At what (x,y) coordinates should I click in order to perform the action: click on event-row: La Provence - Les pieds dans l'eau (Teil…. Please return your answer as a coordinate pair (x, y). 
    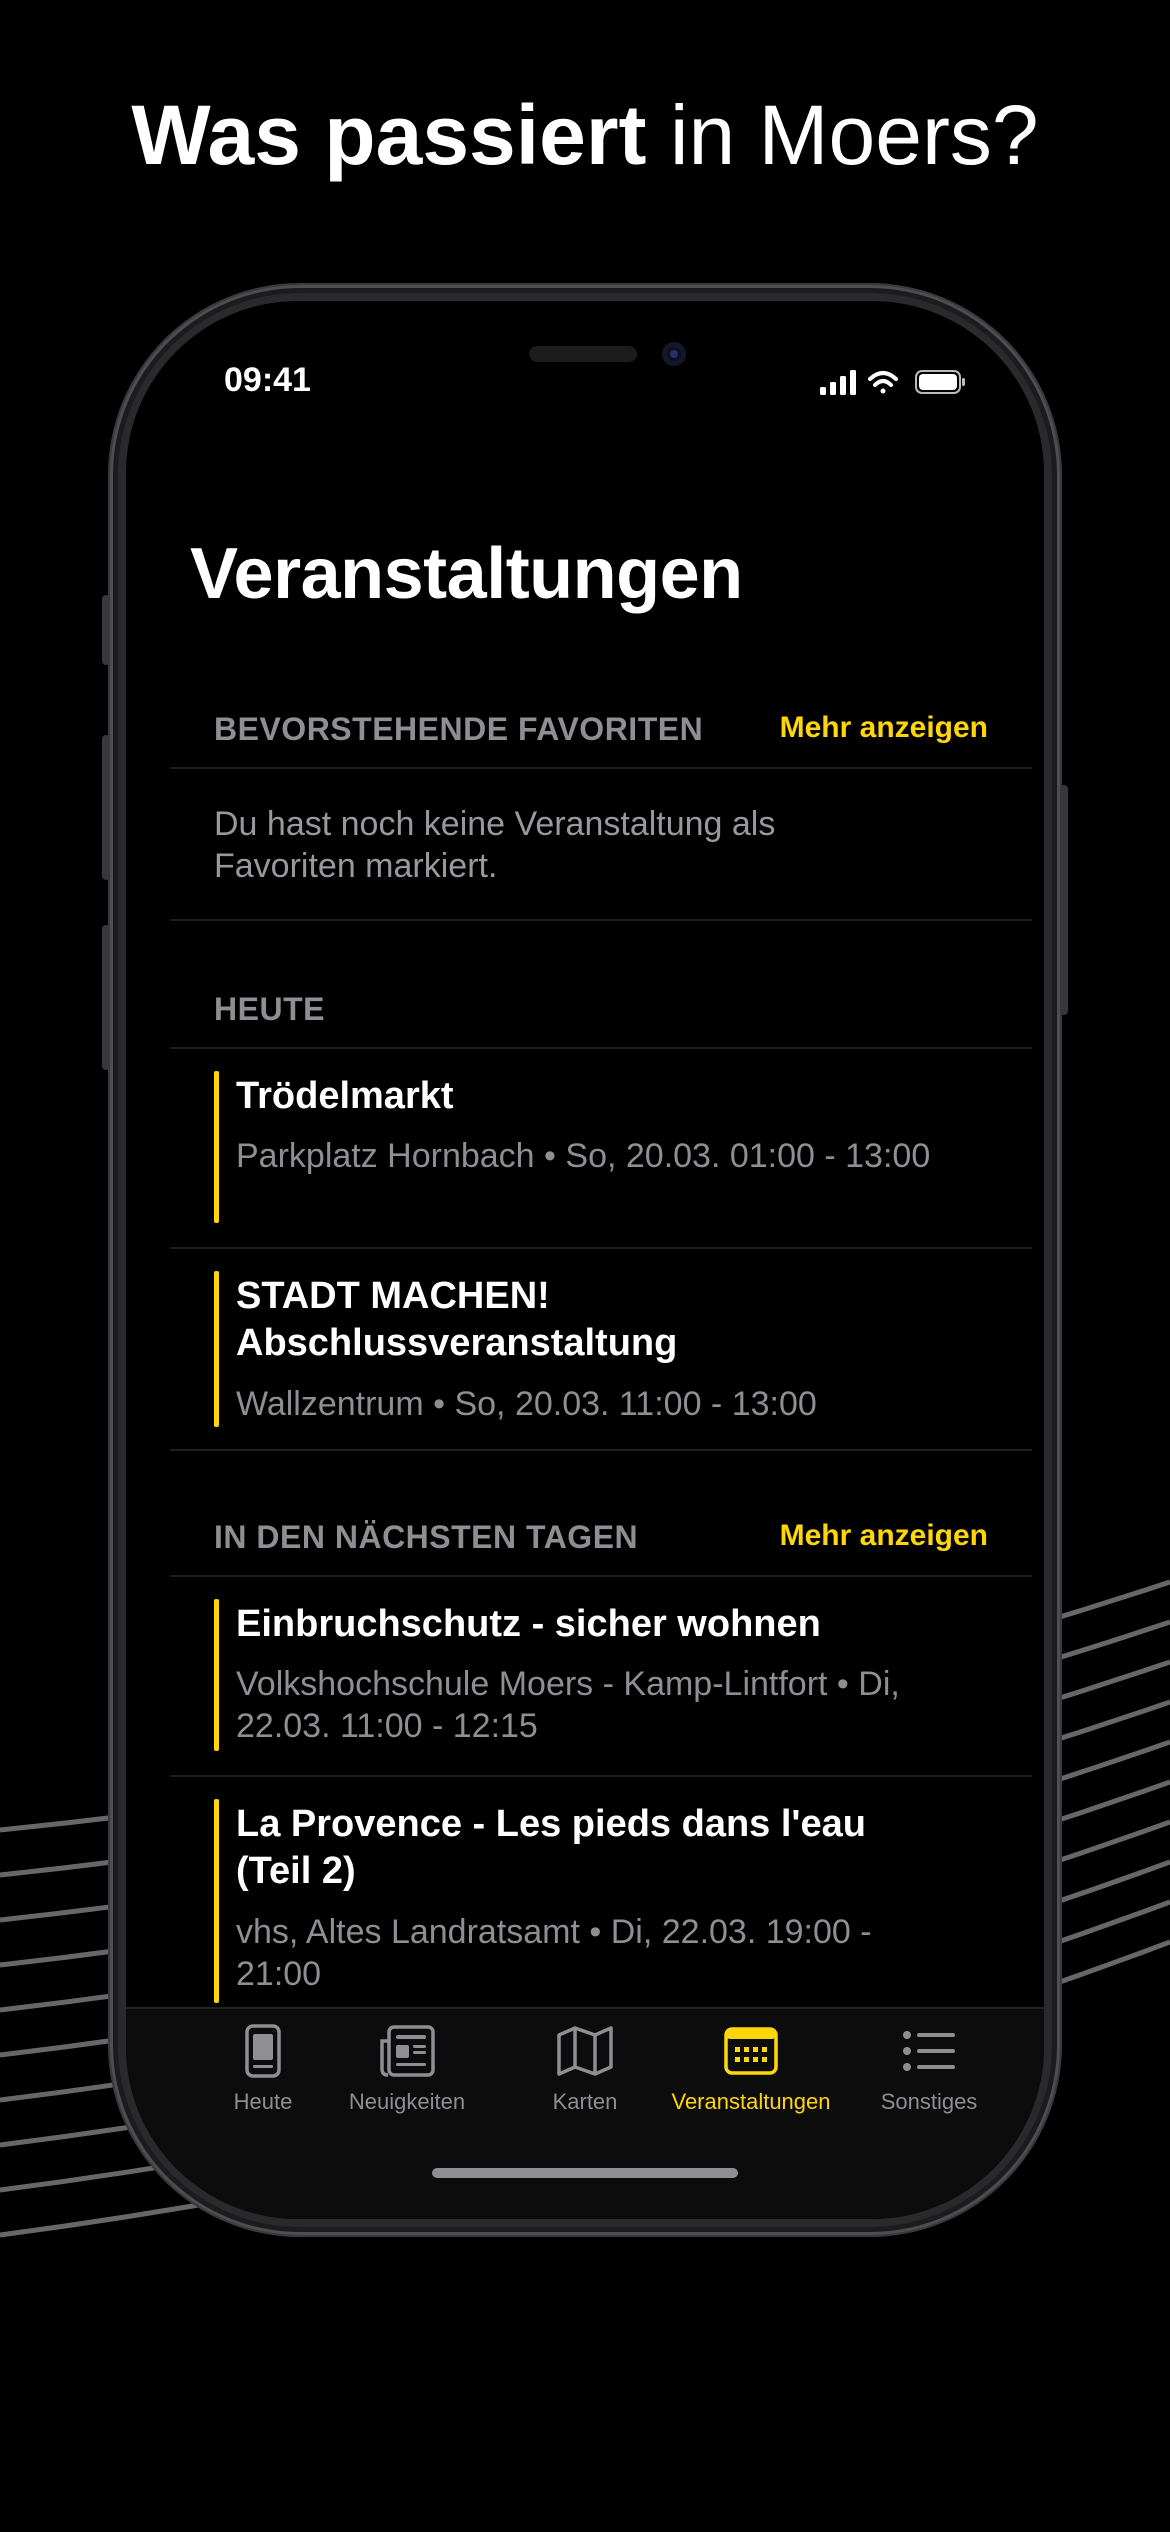
    Looking at the image, I should click on (601, 1892).